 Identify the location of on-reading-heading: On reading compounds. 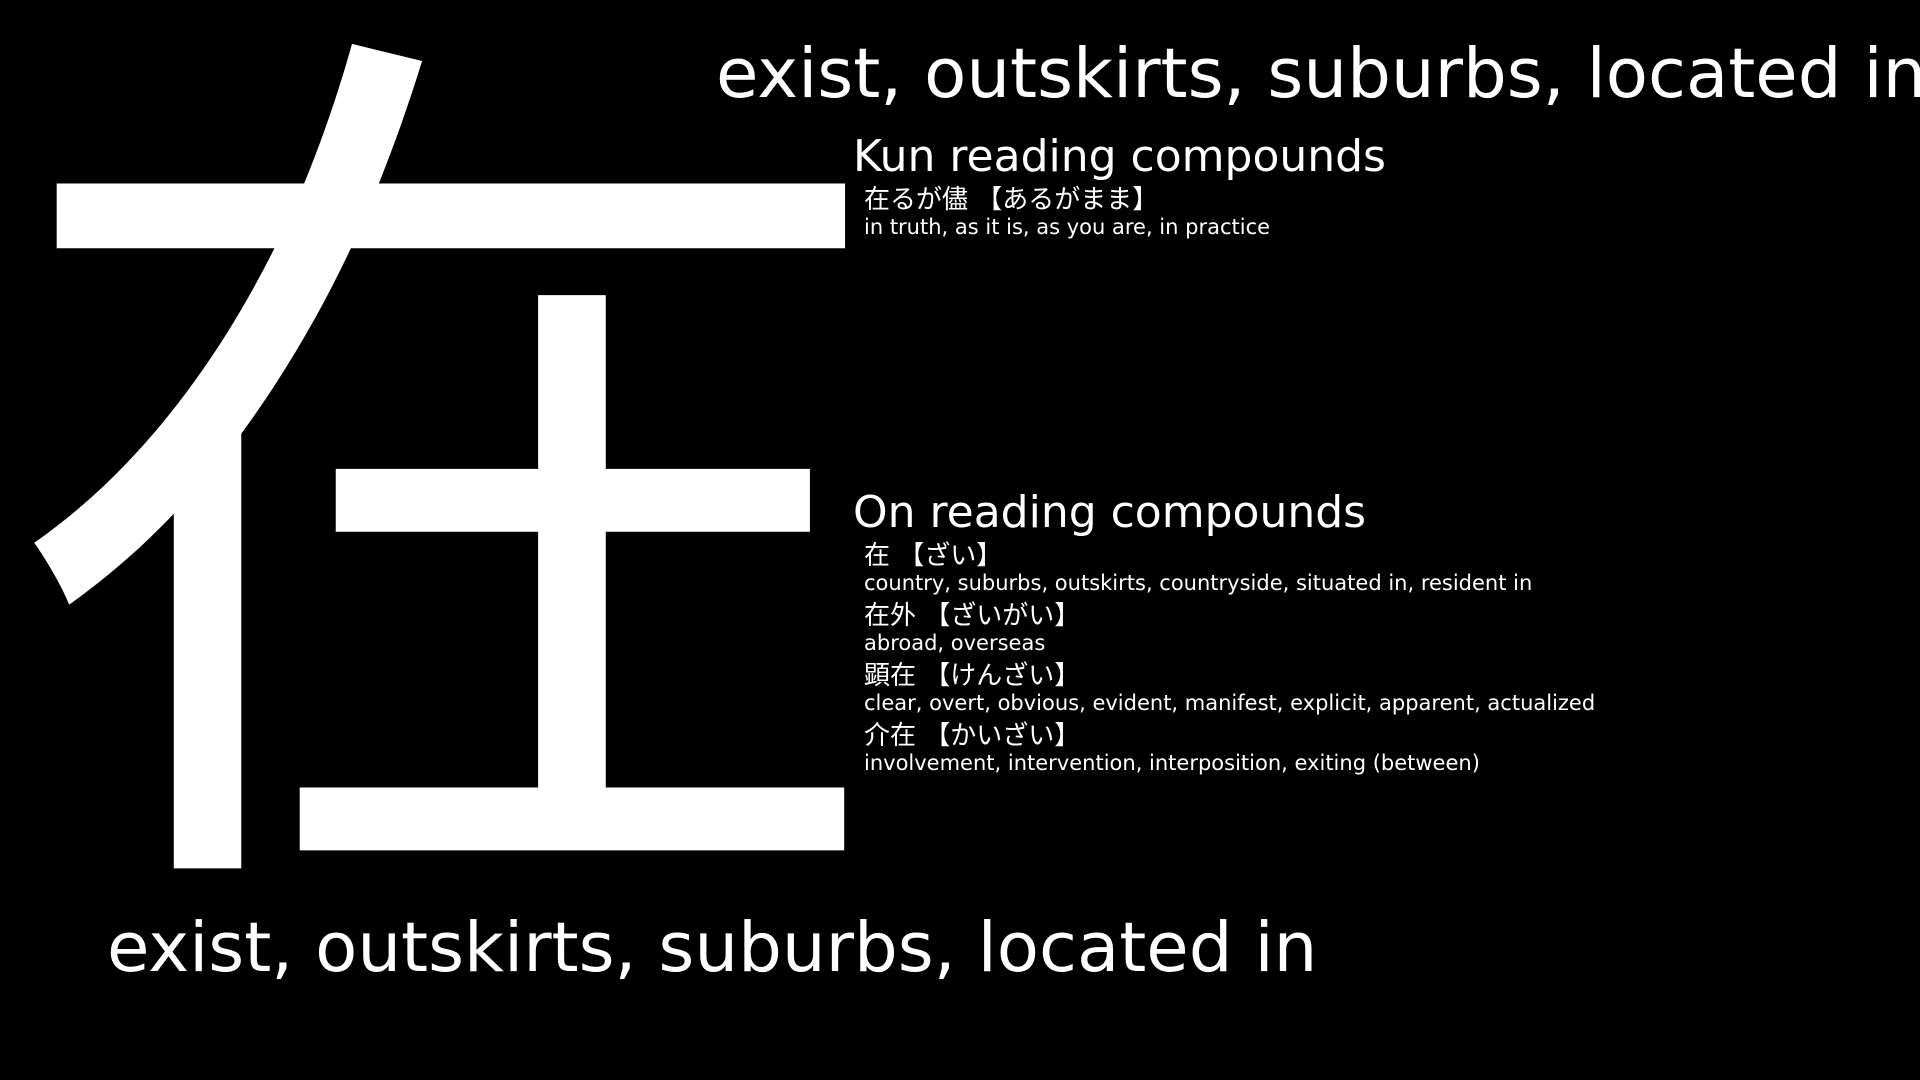
(1110, 512).